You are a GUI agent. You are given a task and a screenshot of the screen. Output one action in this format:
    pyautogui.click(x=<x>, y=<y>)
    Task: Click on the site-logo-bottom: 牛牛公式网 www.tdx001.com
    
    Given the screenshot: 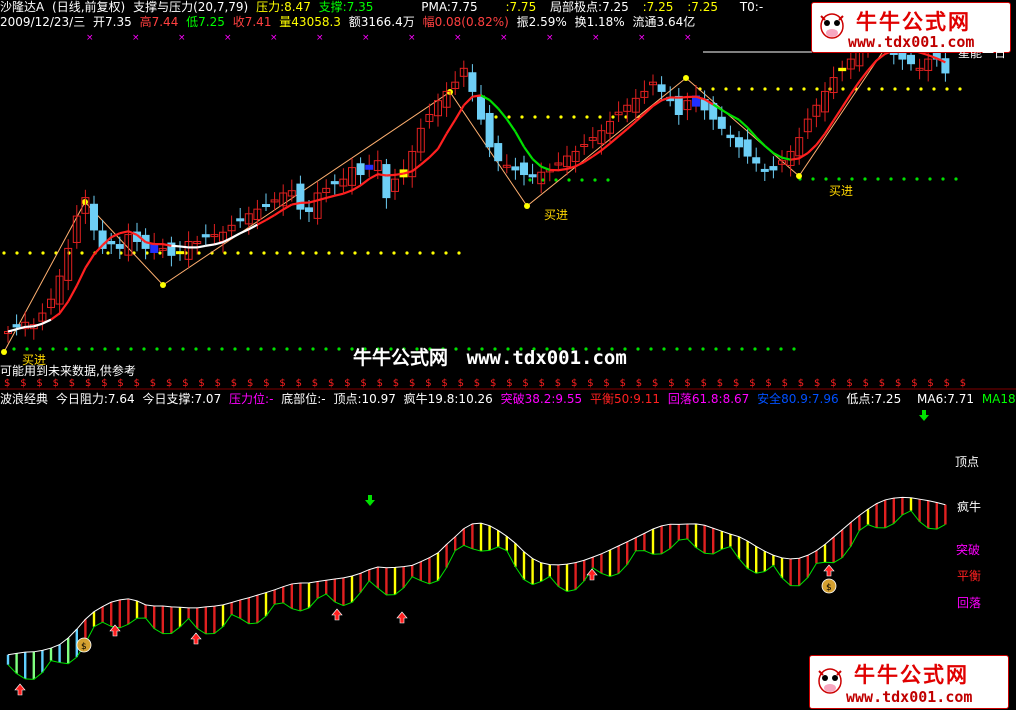 What is the action you would take?
    pyautogui.click(x=909, y=682)
    